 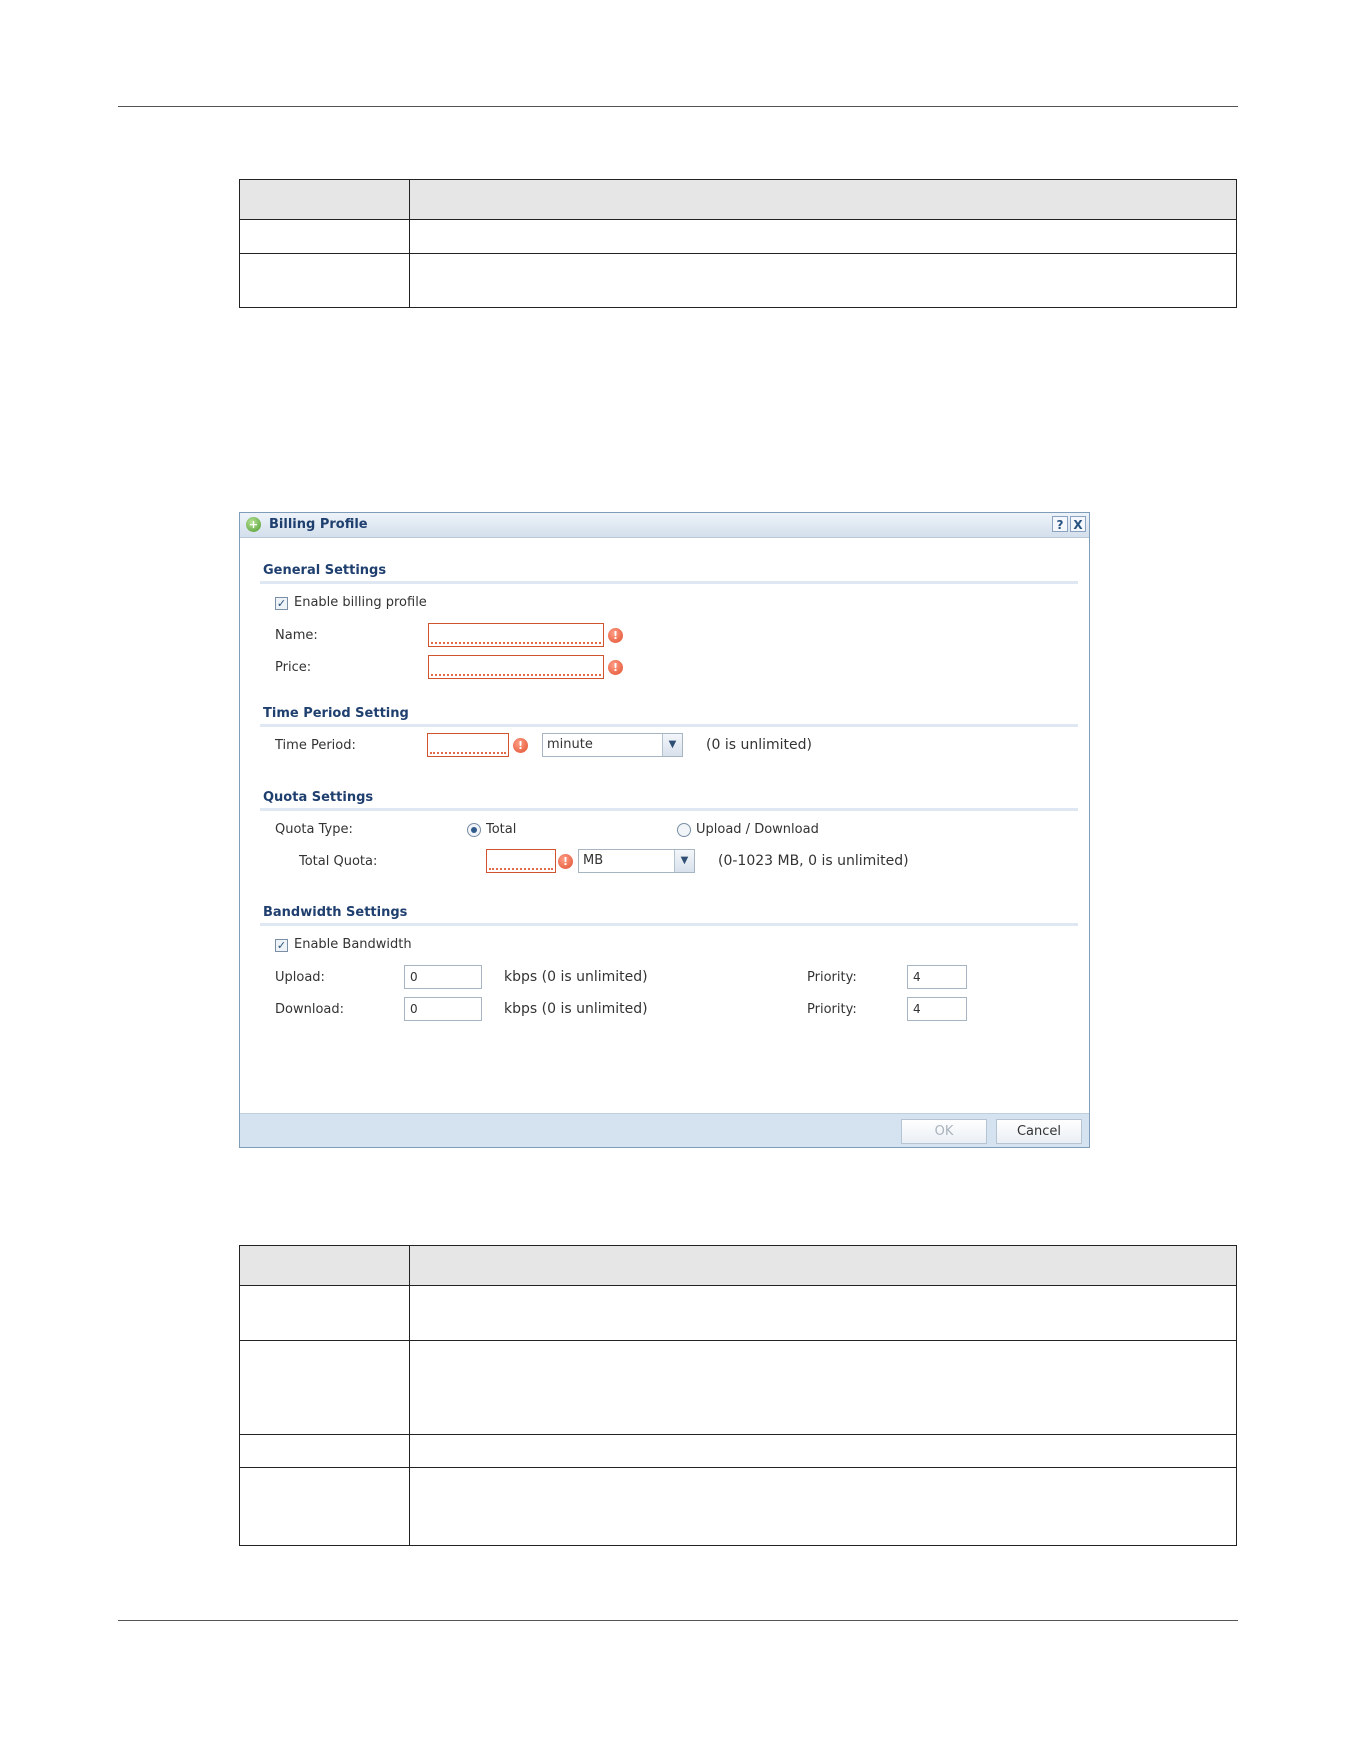 What do you see at coordinates (338, 861) in the screenshot?
I see `total-quota-label: Total Quota:` at bounding box center [338, 861].